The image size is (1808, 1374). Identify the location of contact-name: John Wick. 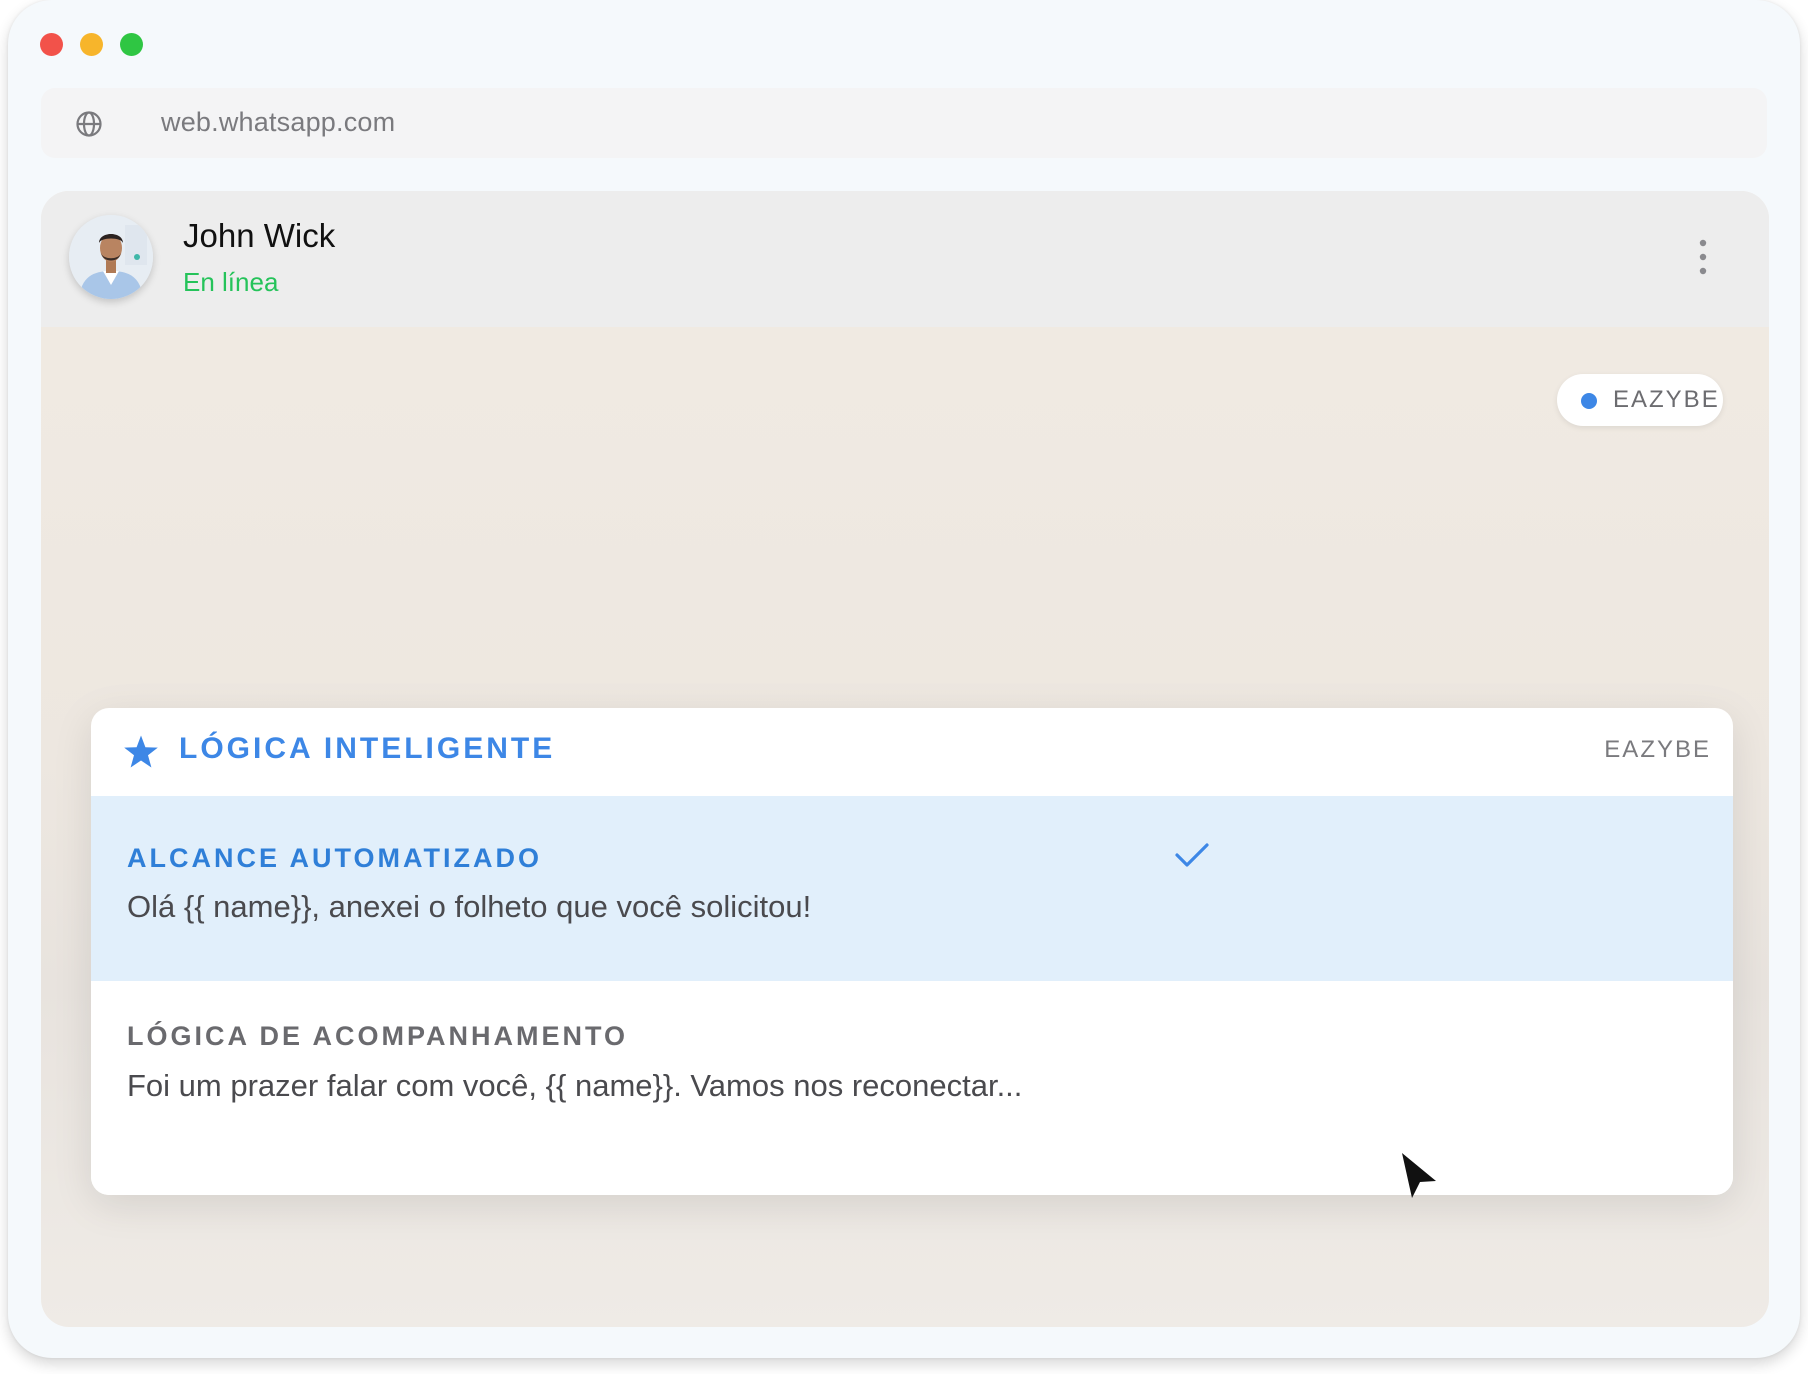
(259, 236).